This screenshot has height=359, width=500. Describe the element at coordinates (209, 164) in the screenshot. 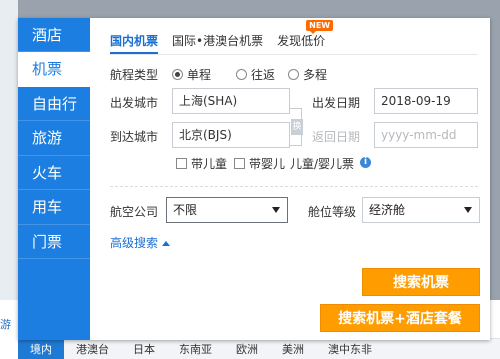

I see `checkbox-with-child-label: 带儿童` at that location.